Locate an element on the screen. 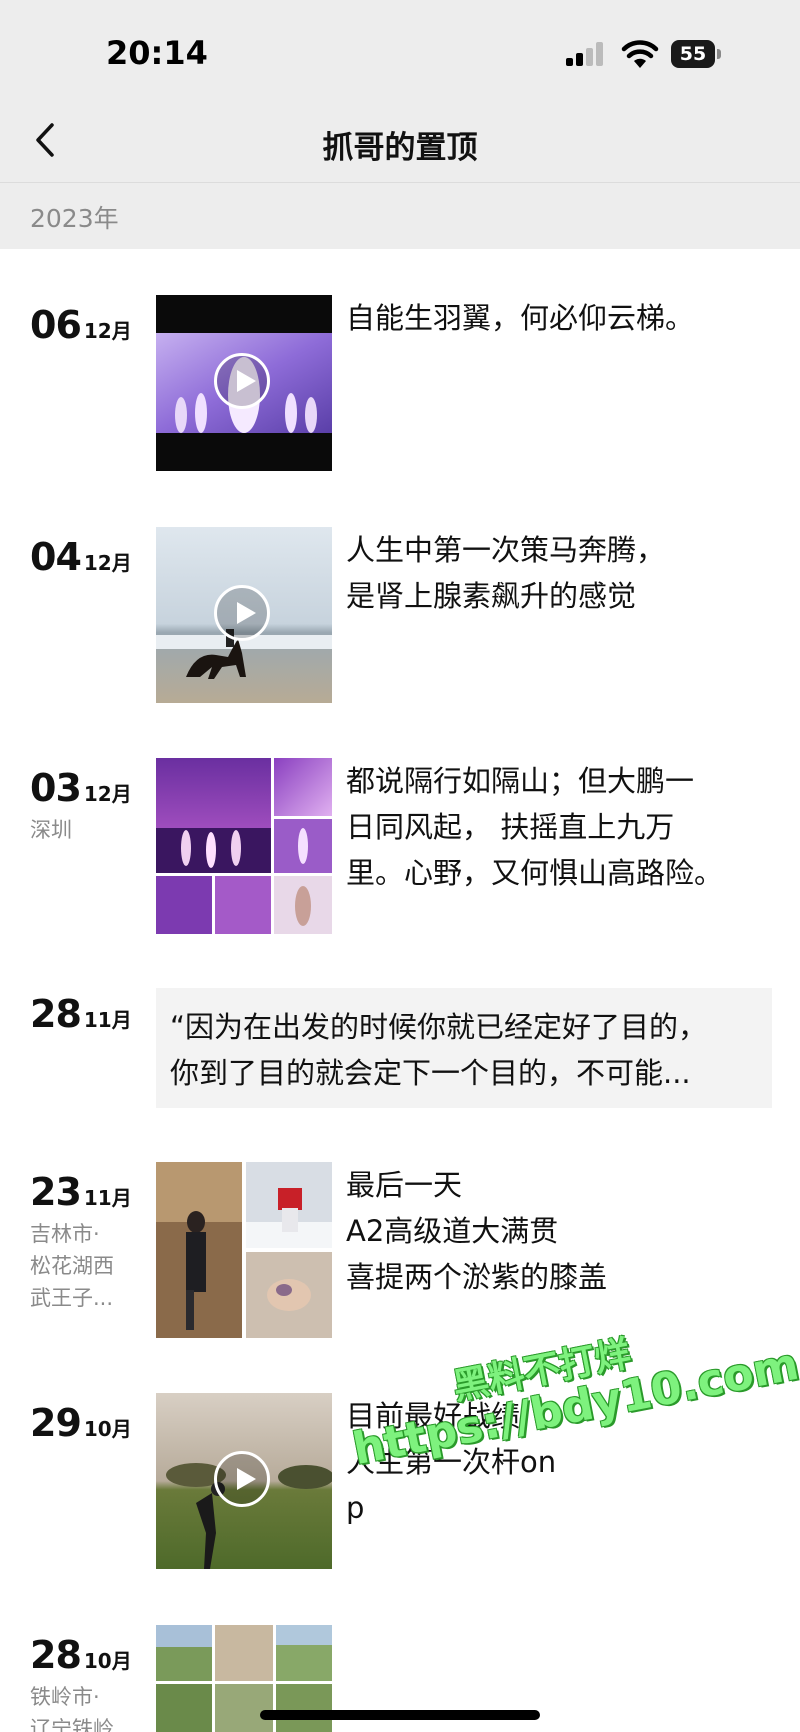 This screenshot has height=1732, width=800. entry-date: 23 11月 is located at coordinates (81, 1192).